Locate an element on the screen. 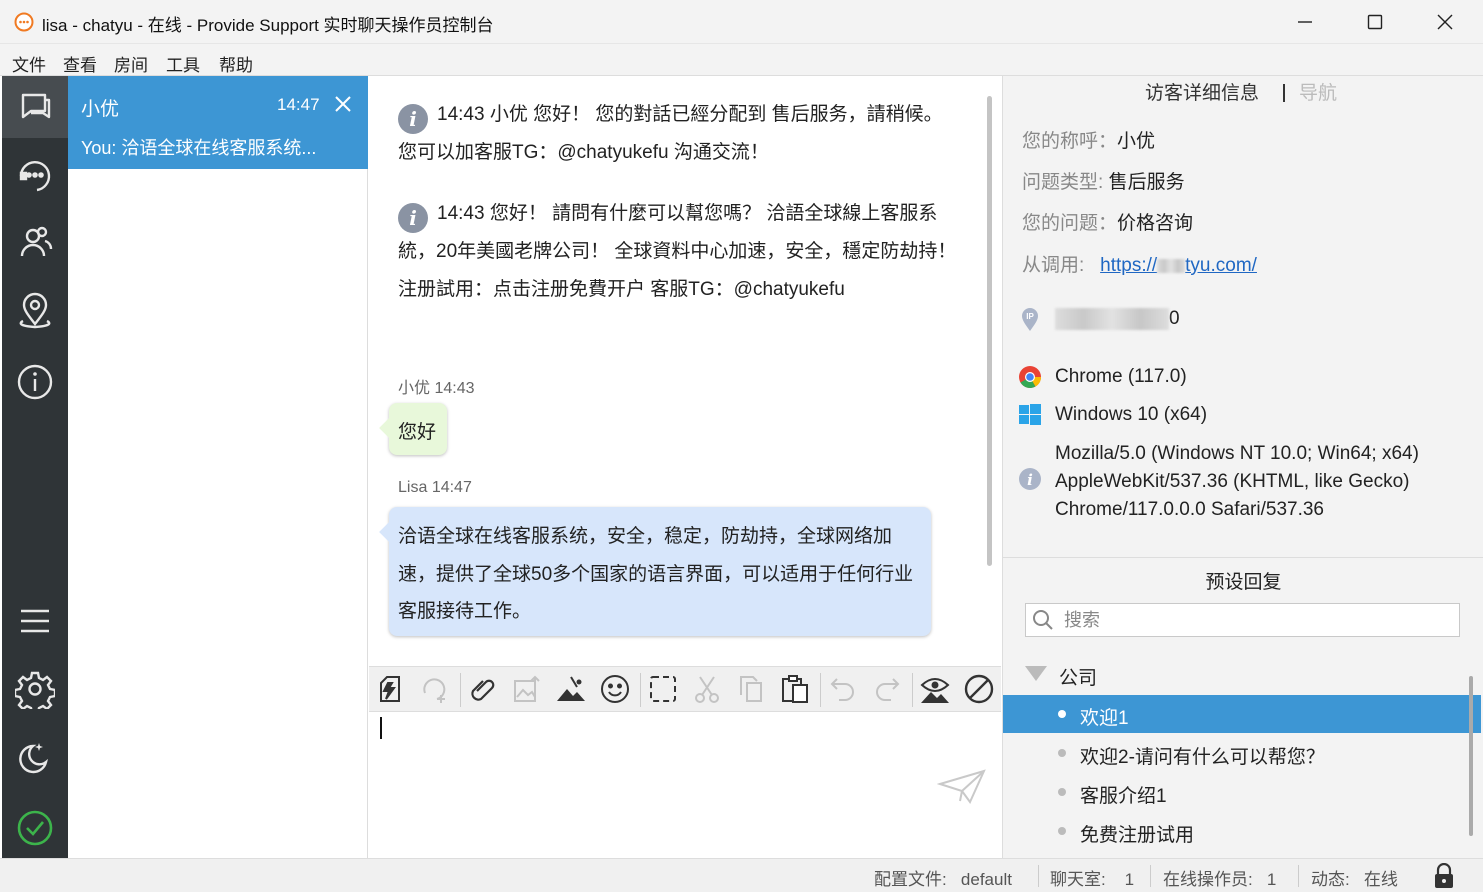 The image size is (1483, 892). icon-rail is located at coordinates (35, 467).